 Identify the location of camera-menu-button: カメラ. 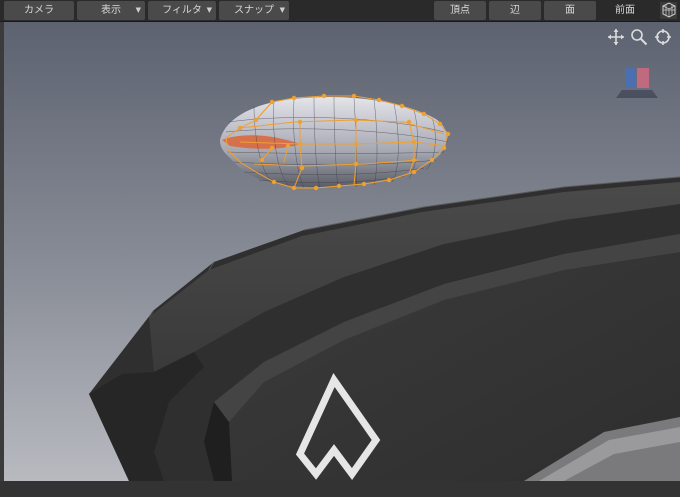
(39, 10).